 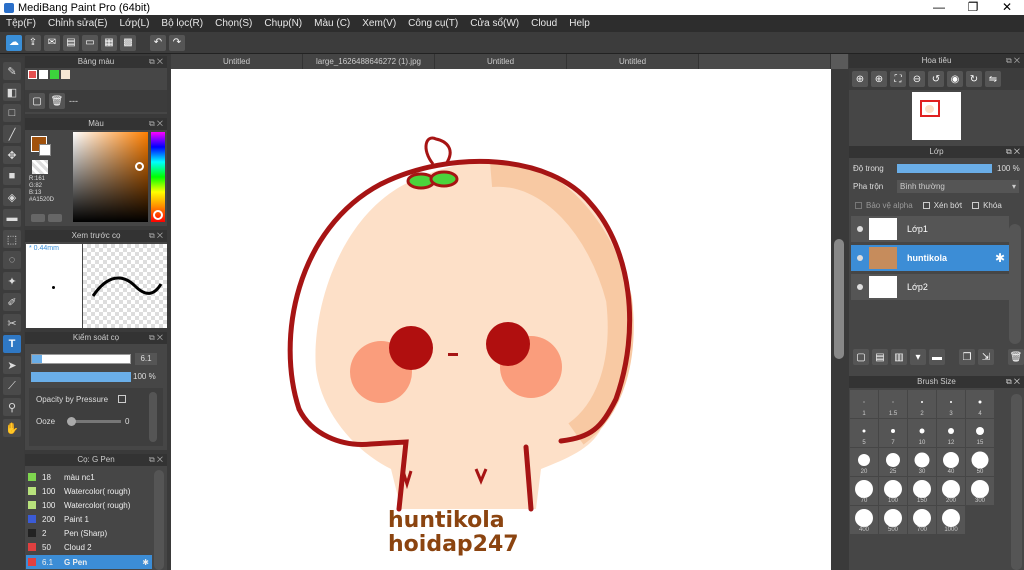 What do you see at coordinates (128, 42) in the screenshot?
I see `layout-icon: ▩` at bounding box center [128, 42].